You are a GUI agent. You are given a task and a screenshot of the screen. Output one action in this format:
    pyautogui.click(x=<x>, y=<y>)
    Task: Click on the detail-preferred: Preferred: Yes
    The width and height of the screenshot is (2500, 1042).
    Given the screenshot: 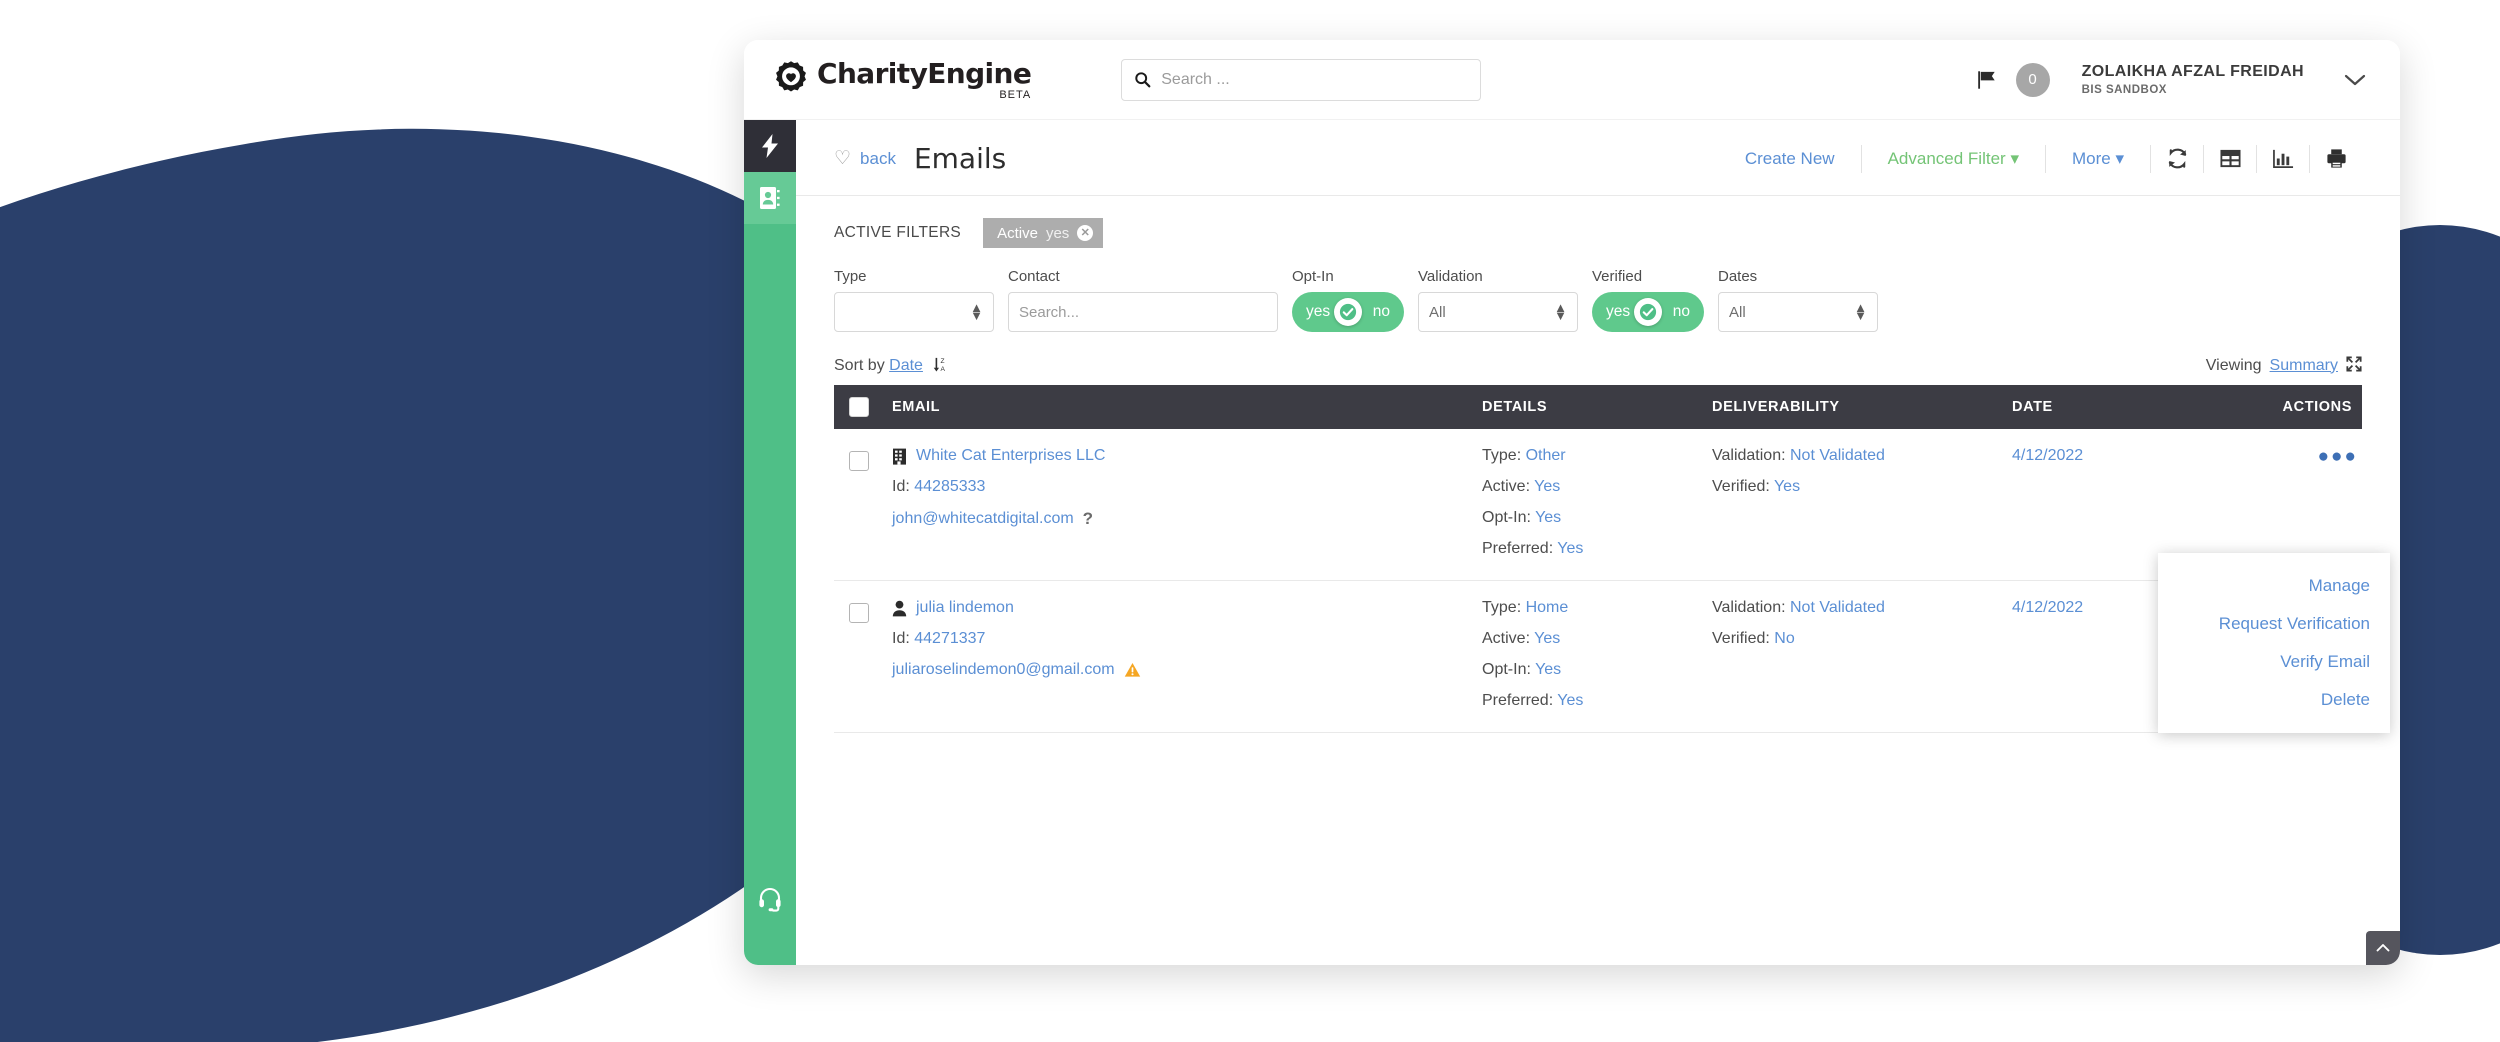 What is the action you would take?
    pyautogui.click(x=1597, y=701)
    